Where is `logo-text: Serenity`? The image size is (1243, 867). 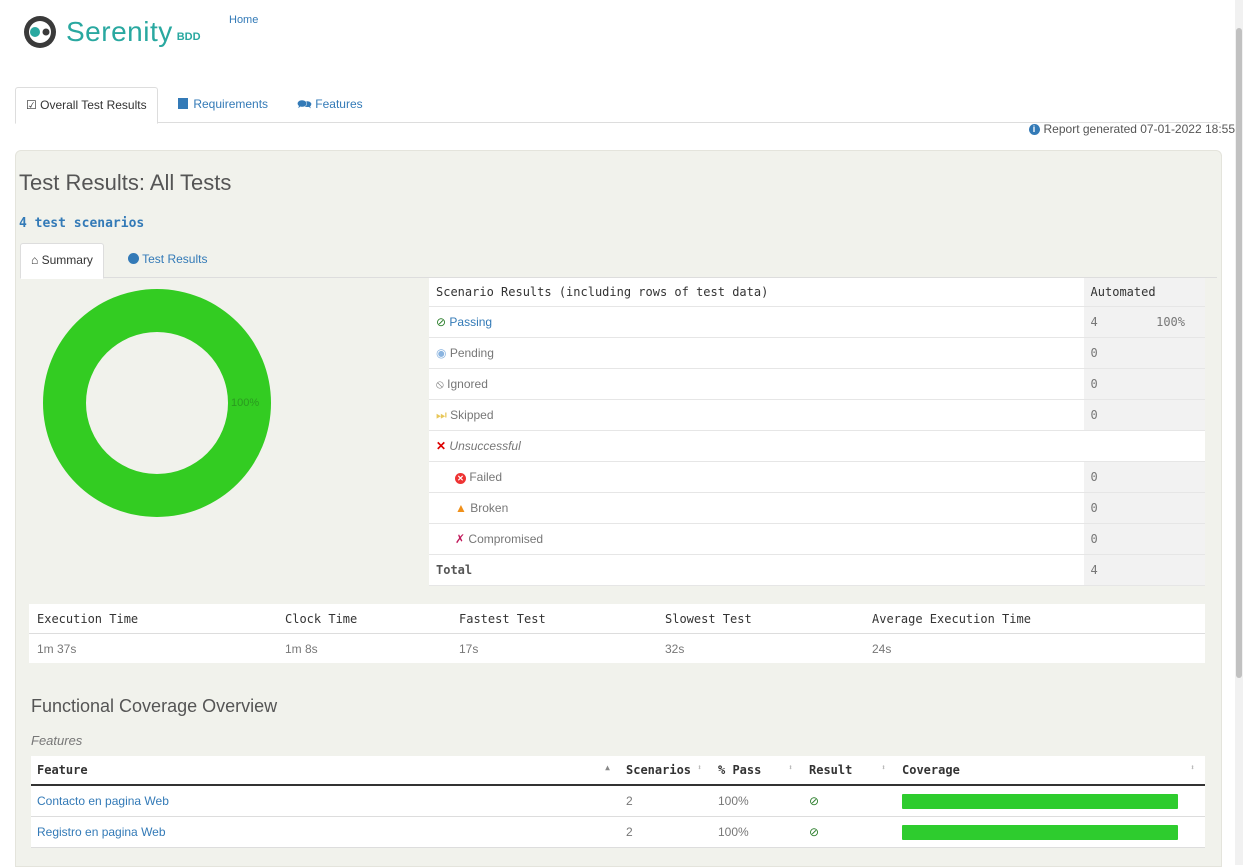
logo-text: Serenity is located at coordinates (119, 31).